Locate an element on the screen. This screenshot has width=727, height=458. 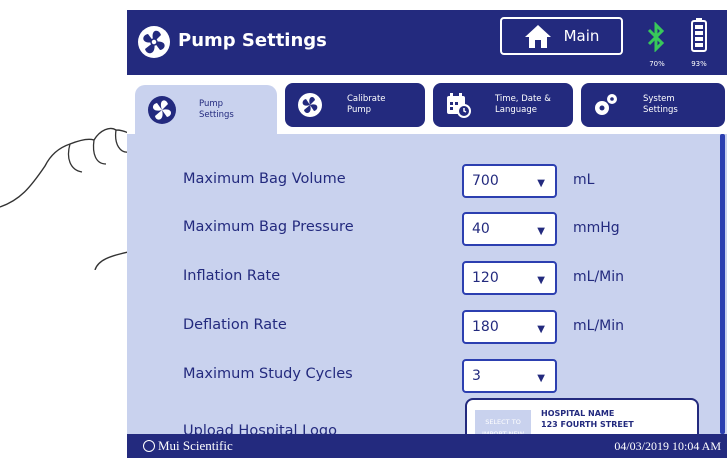
tab-label-line2: Pump is located at coordinates (359, 110).